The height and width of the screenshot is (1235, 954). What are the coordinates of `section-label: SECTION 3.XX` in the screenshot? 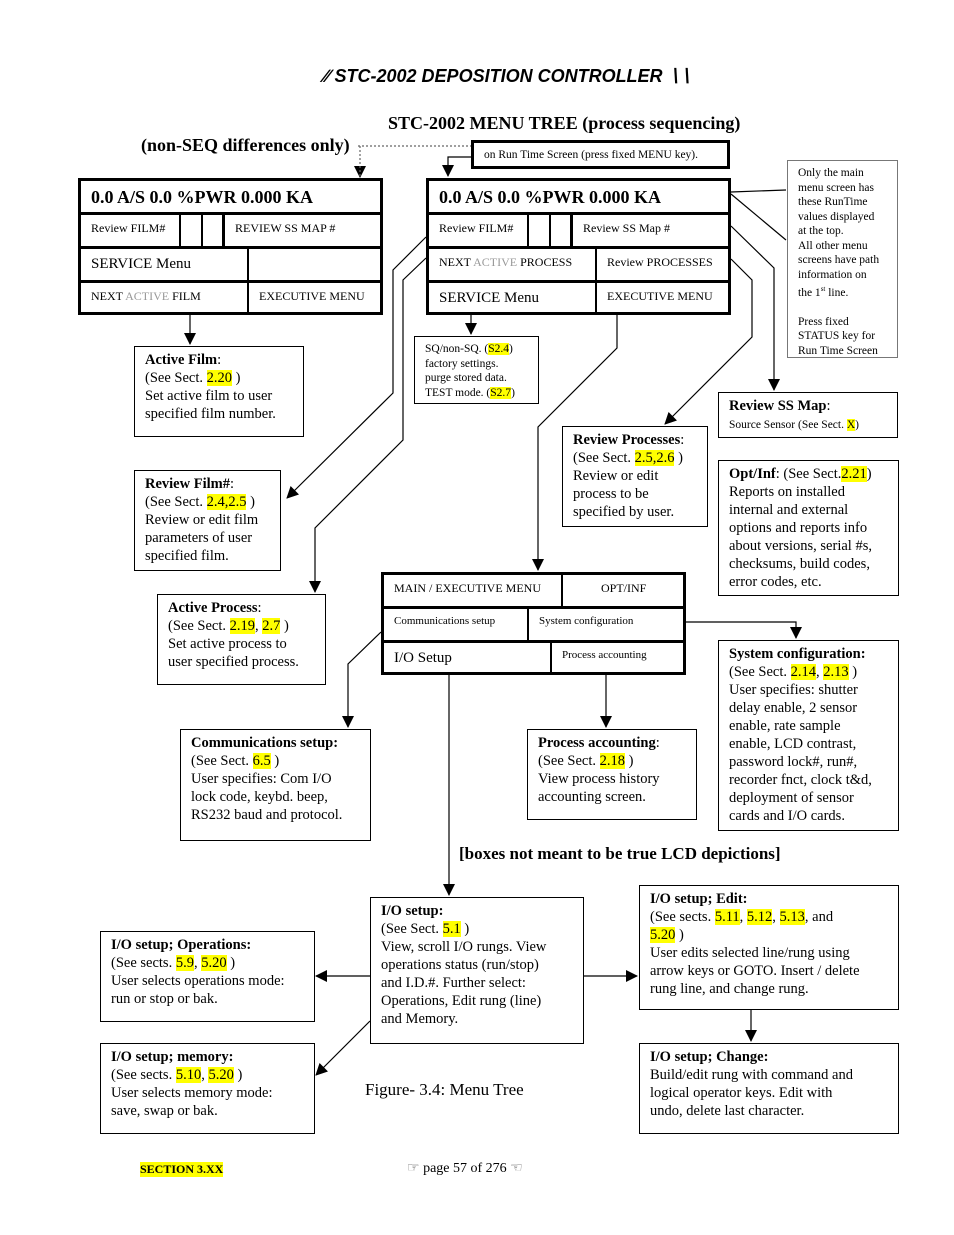 It's located at (182, 1169).